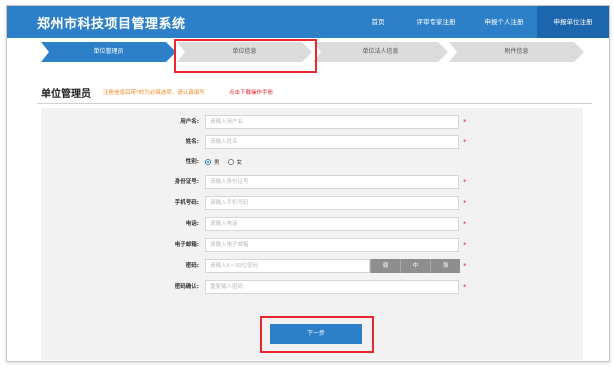  I want to click on section-title: 单位管理员, so click(66, 94).